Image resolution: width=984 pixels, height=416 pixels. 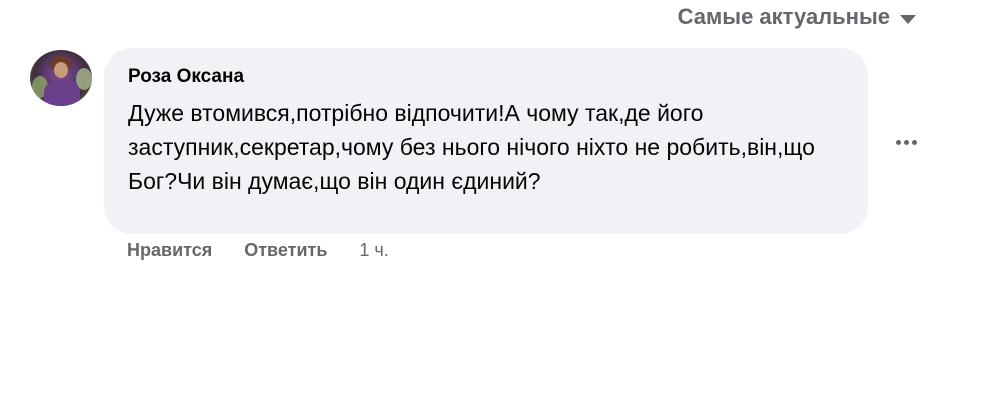 What do you see at coordinates (169, 250) in the screenshot?
I see `like-button: Нравится` at bounding box center [169, 250].